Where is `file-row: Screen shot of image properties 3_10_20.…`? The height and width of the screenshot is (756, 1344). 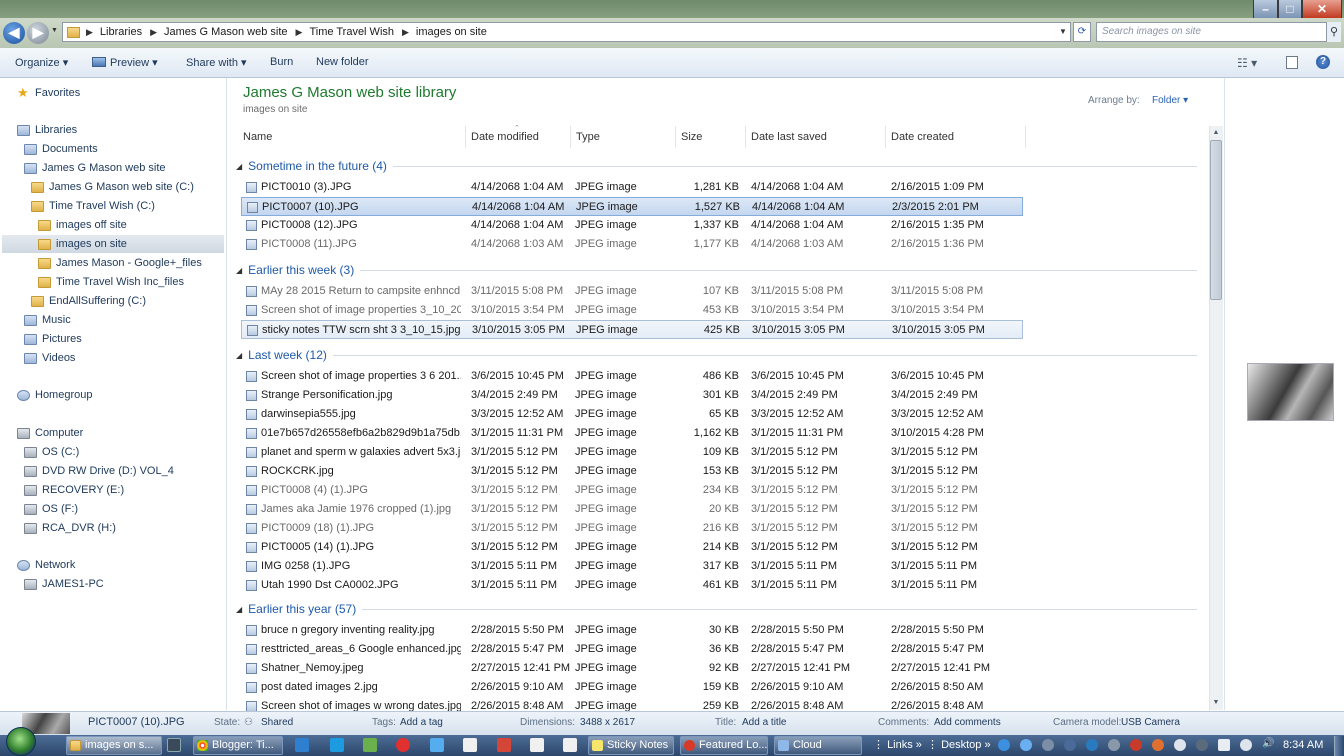 file-row: Screen shot of image properties 3_10_20.… is located at coordinates (632, 310).